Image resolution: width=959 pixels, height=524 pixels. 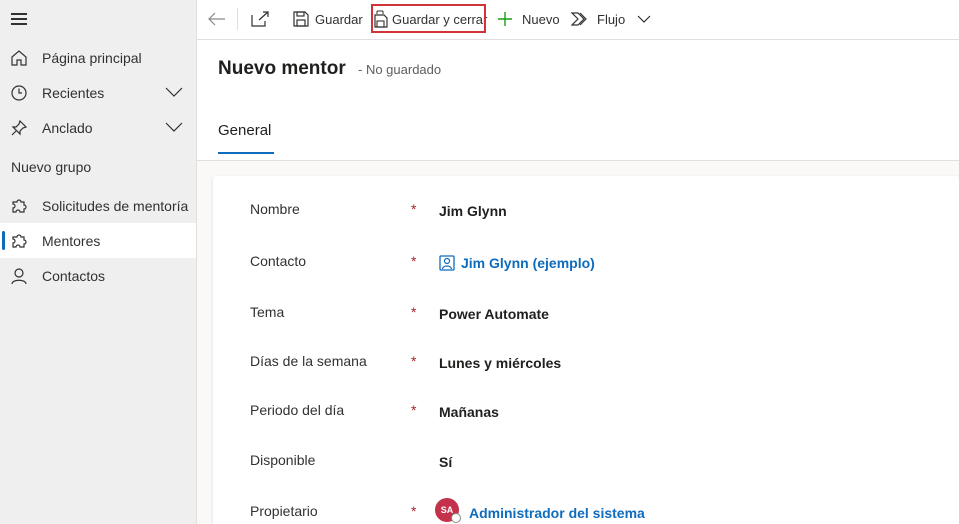 What do you see at coordinates (339, 19) in the screenshot?
I see `save-button-label: Guardar` at bounding box center [339, 19].